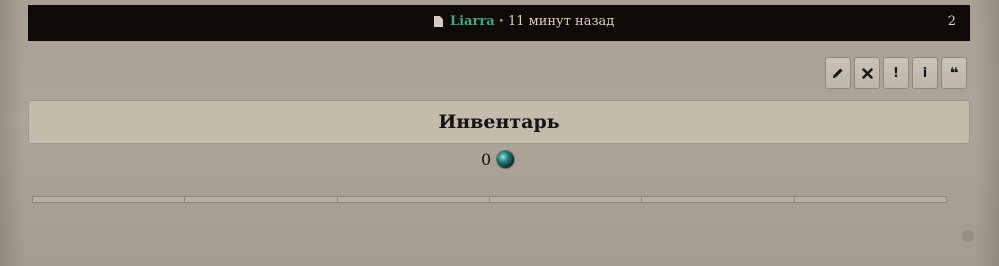 The width and height of the screenshot is (999, 266). I want to click on currency-amount: 0, so click(486, 159).